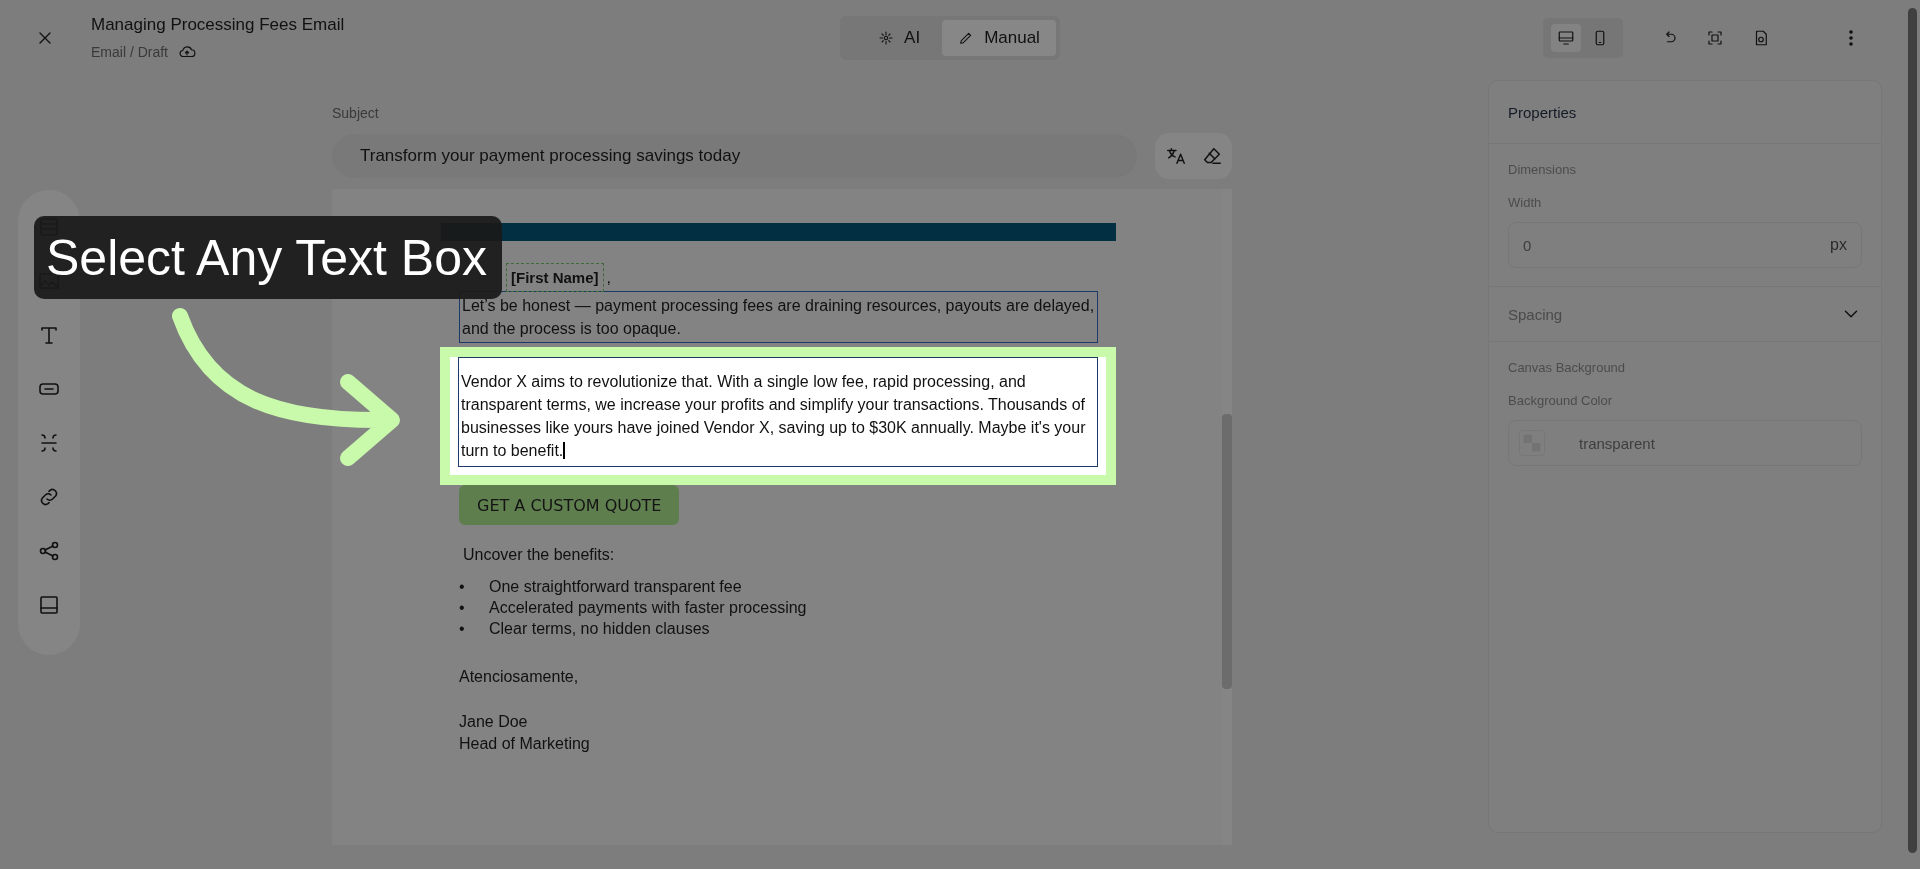 The height and width of the screenshot is (869, 1920). Describe the element at coordinates (268, 257) in the screenshot. I see `tour-tooltip: Select Any Text Box` at that location.